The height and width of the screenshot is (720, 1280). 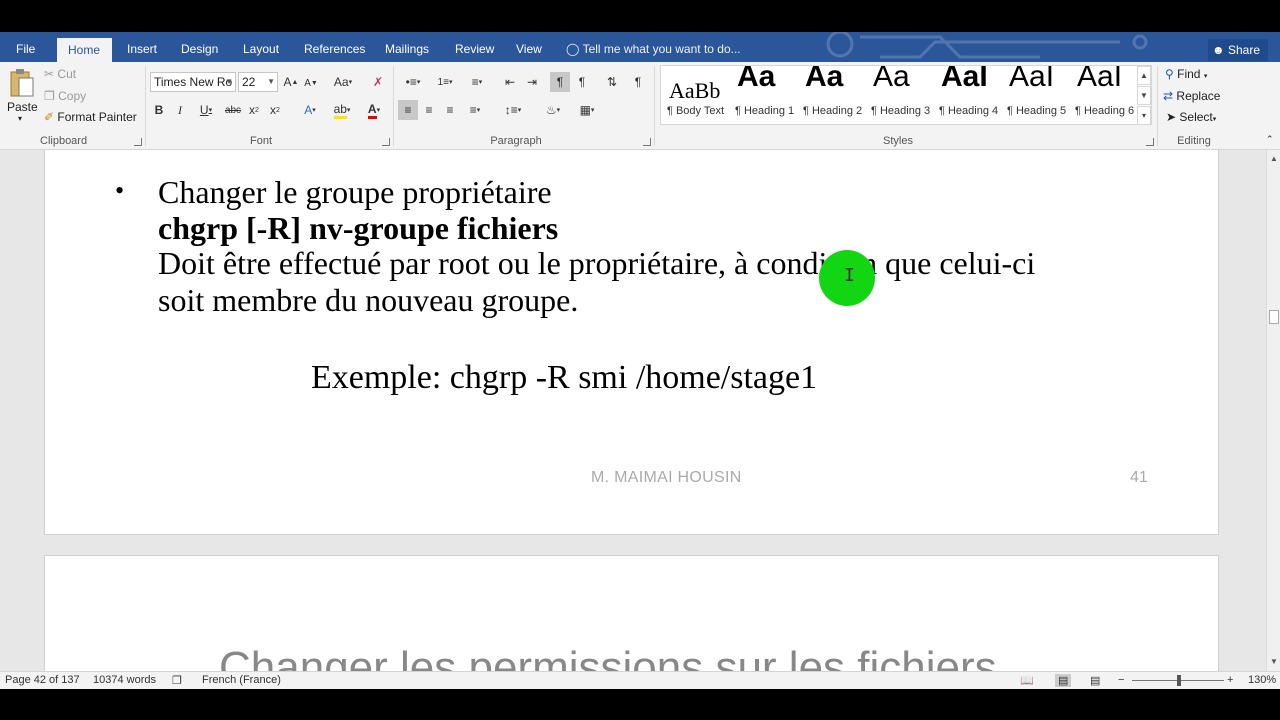 I want to click on share-button: ☻ Share, so click(x=1238, y=50).